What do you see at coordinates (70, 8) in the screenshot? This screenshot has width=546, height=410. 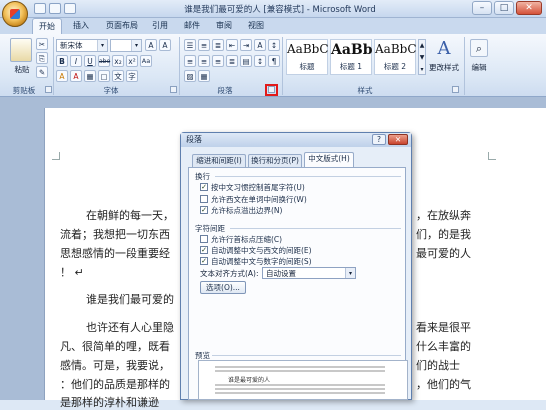 I see `redo-icon` at bounding box center [70, 8].